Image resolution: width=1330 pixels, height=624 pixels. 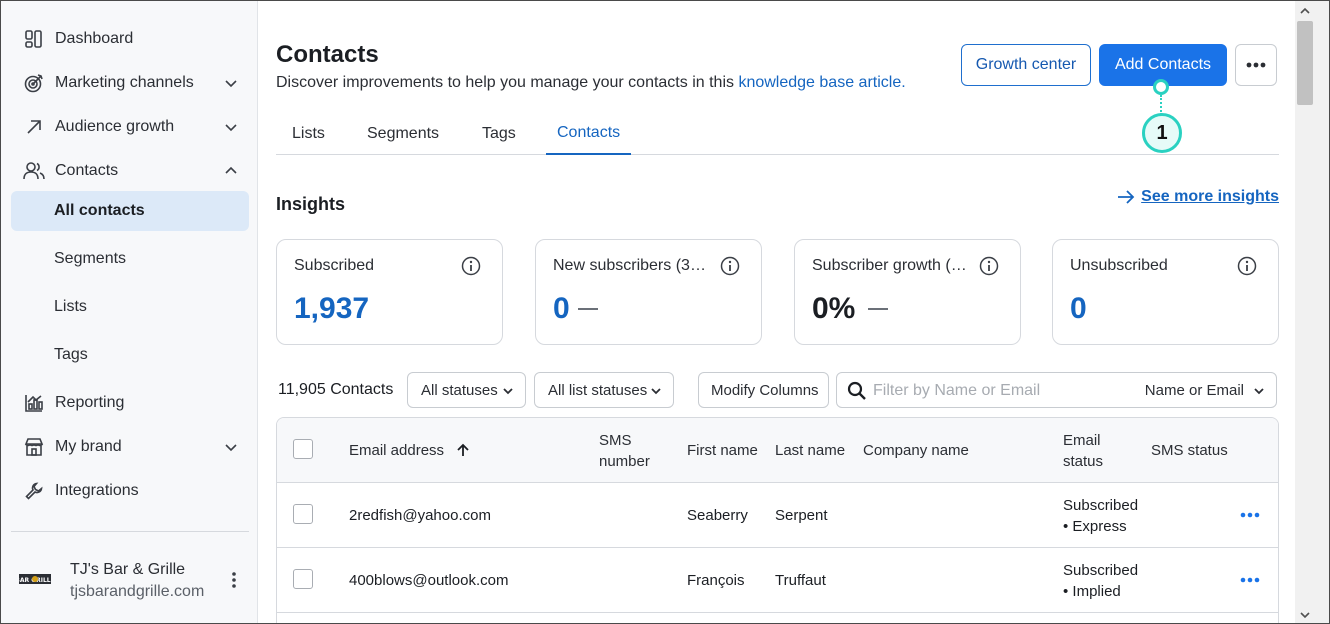 I want to click on sidebar-item-reporting: Reporting, so click(x=130, y=403).